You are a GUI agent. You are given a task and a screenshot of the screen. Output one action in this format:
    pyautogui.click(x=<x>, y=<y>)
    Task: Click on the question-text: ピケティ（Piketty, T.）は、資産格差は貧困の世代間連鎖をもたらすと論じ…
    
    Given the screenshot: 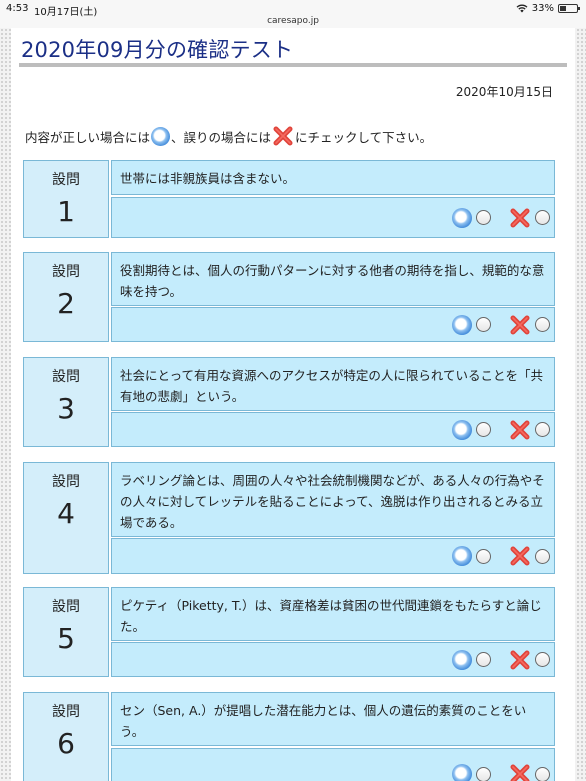 What is the action you would take?
    pyautogui.click(x=333, y=614)
    